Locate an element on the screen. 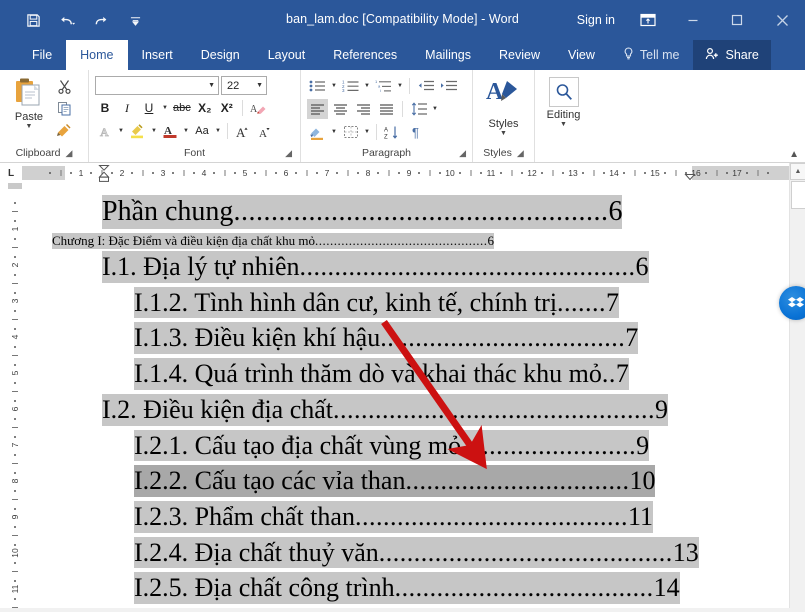 The height and width of the screenshot is (612, 805). maximize-button is located at coordinates (737, 20).